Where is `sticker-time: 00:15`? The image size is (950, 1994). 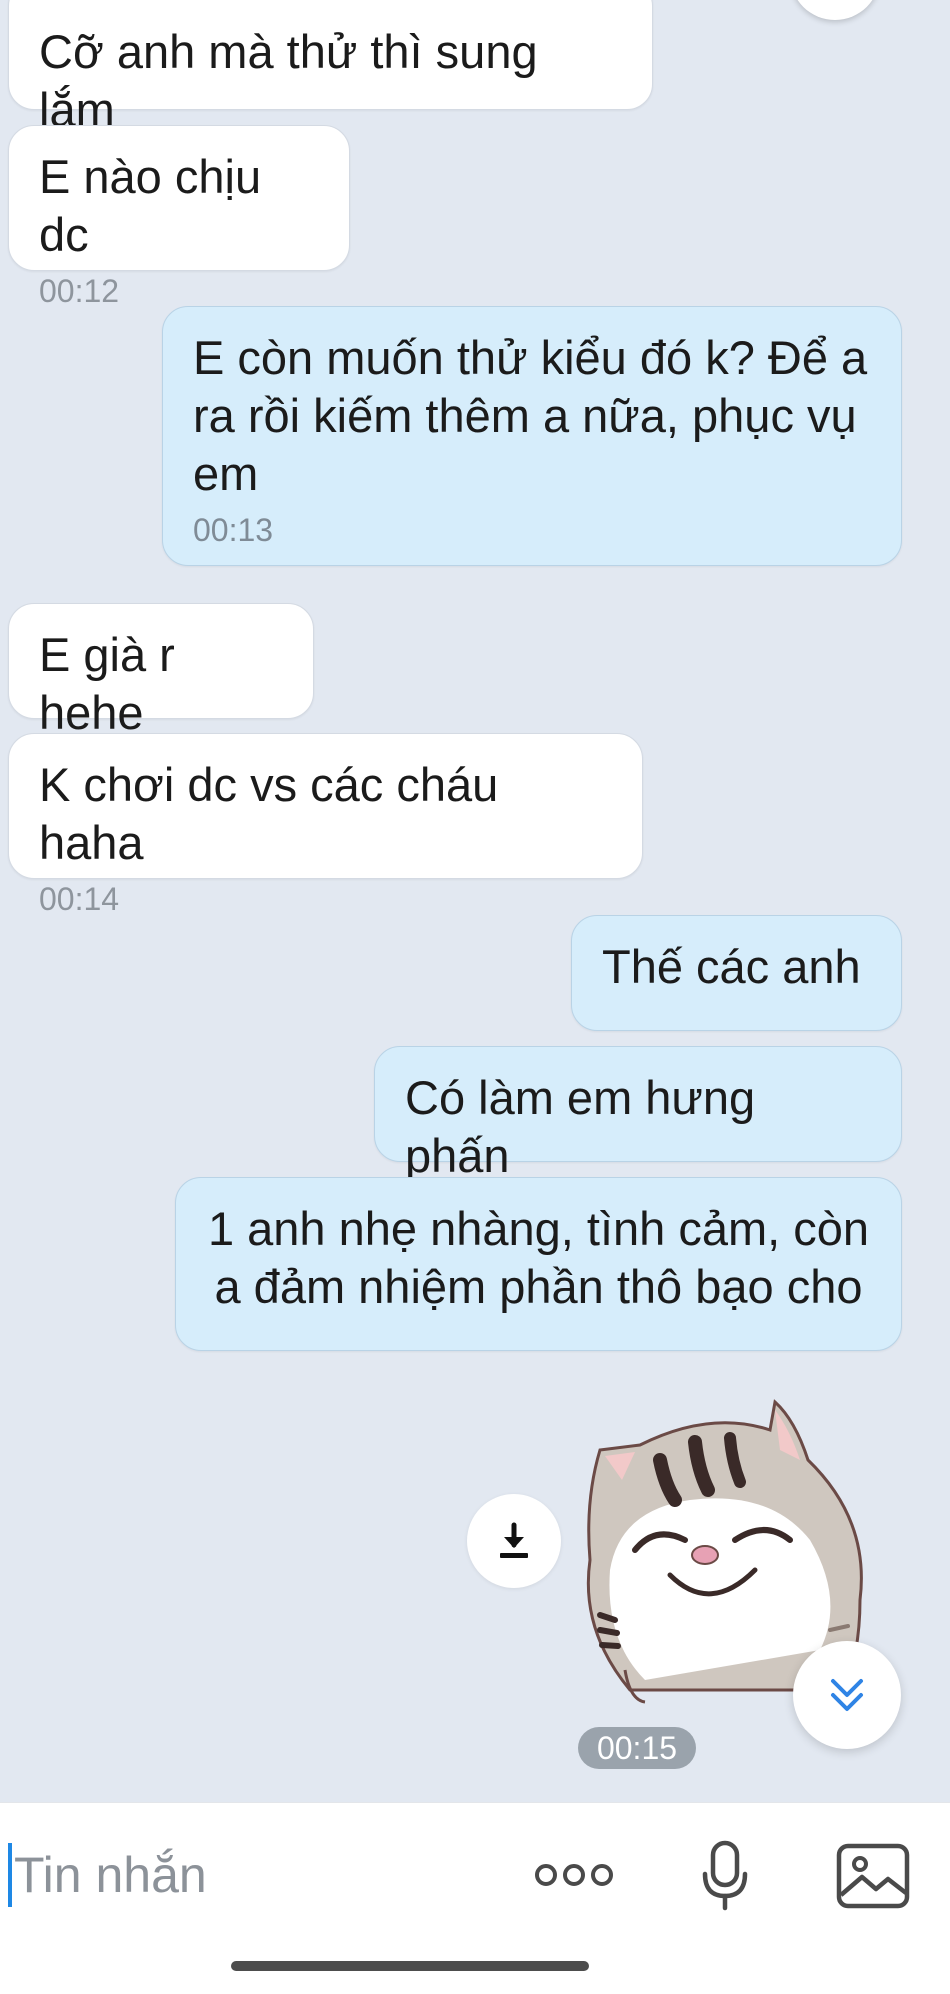 sticker-time: 00:15 is located at coordinates (637, 1748).